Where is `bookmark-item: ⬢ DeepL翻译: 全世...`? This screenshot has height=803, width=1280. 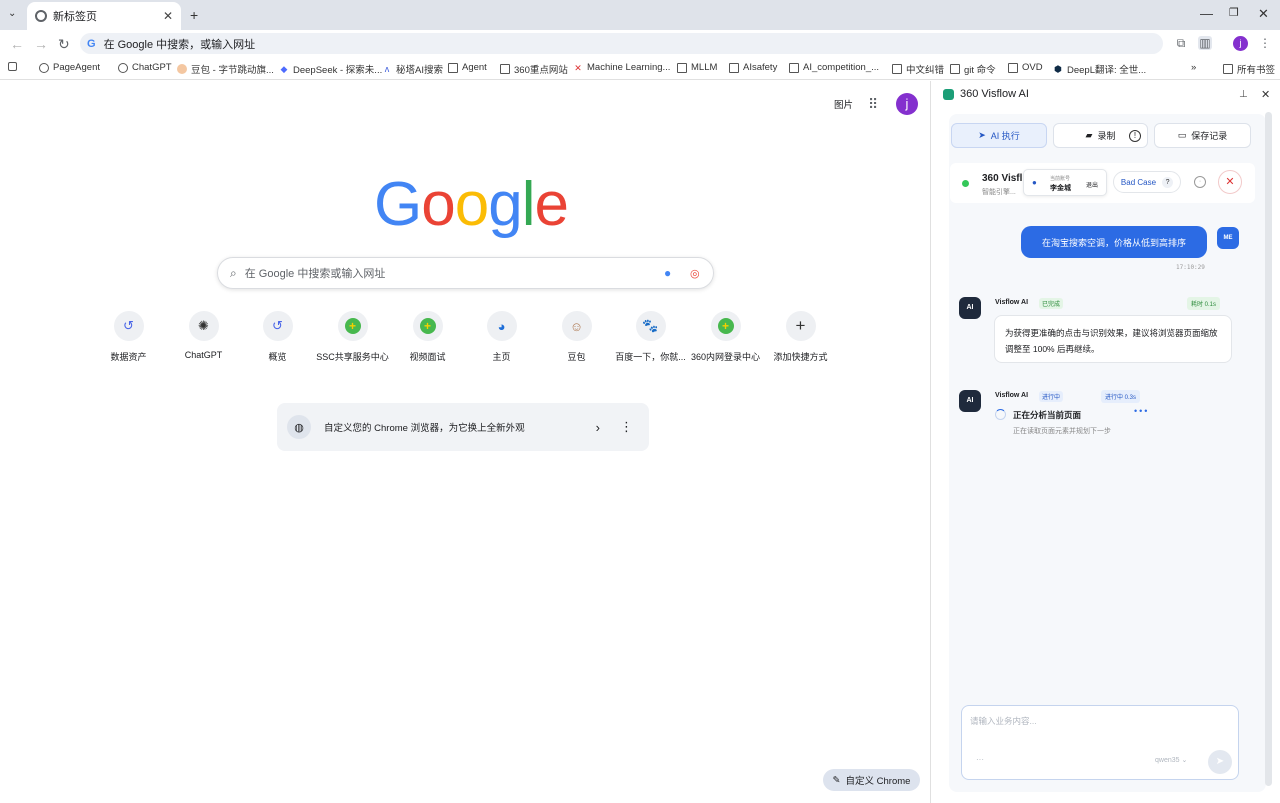
bookmark-item: ⬢ DeepL翻译: 全世... is located at coordinates (1099, 69).